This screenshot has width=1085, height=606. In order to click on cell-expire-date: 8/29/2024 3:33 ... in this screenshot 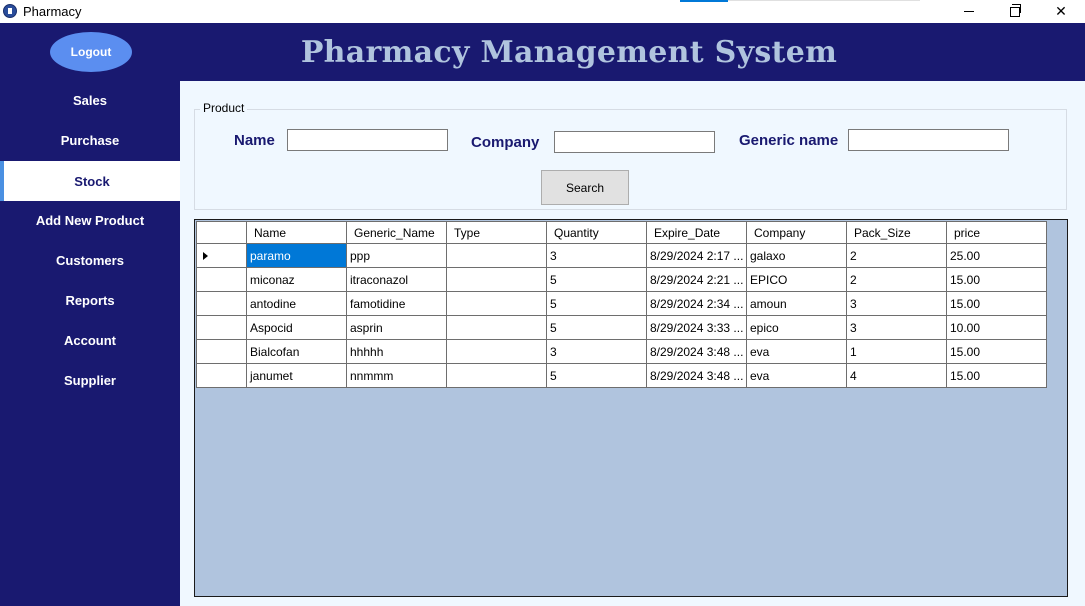, I will do `click(696, 327)`.